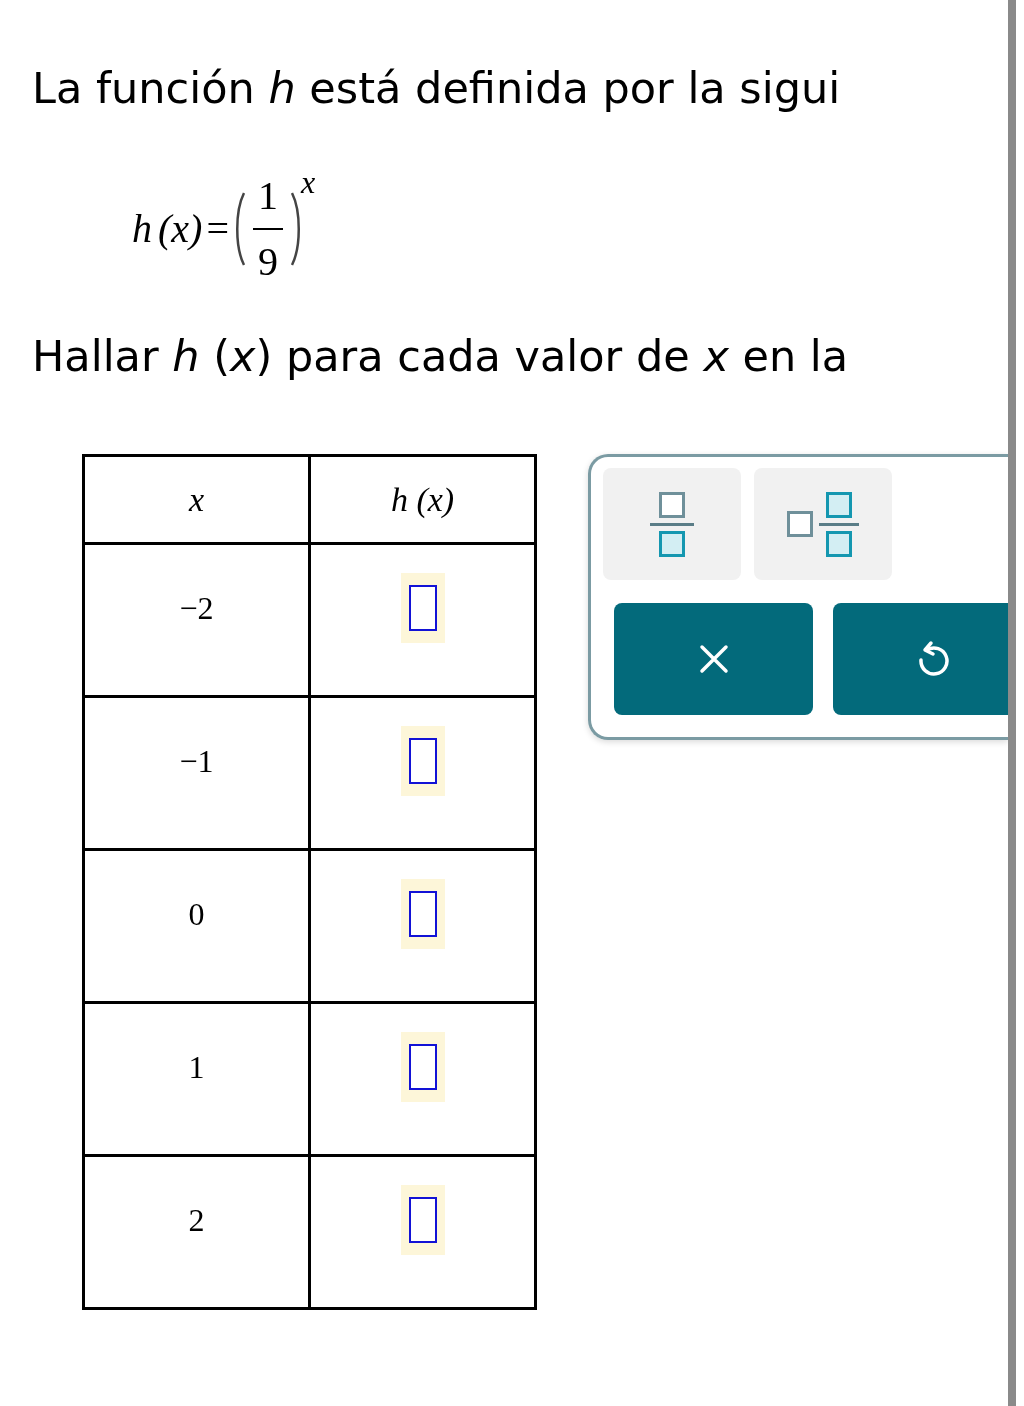 Image resolution: width=1024 pixels, height=1406 pixels. I want to click on mixed-number-template-icon, so click(823, 524).